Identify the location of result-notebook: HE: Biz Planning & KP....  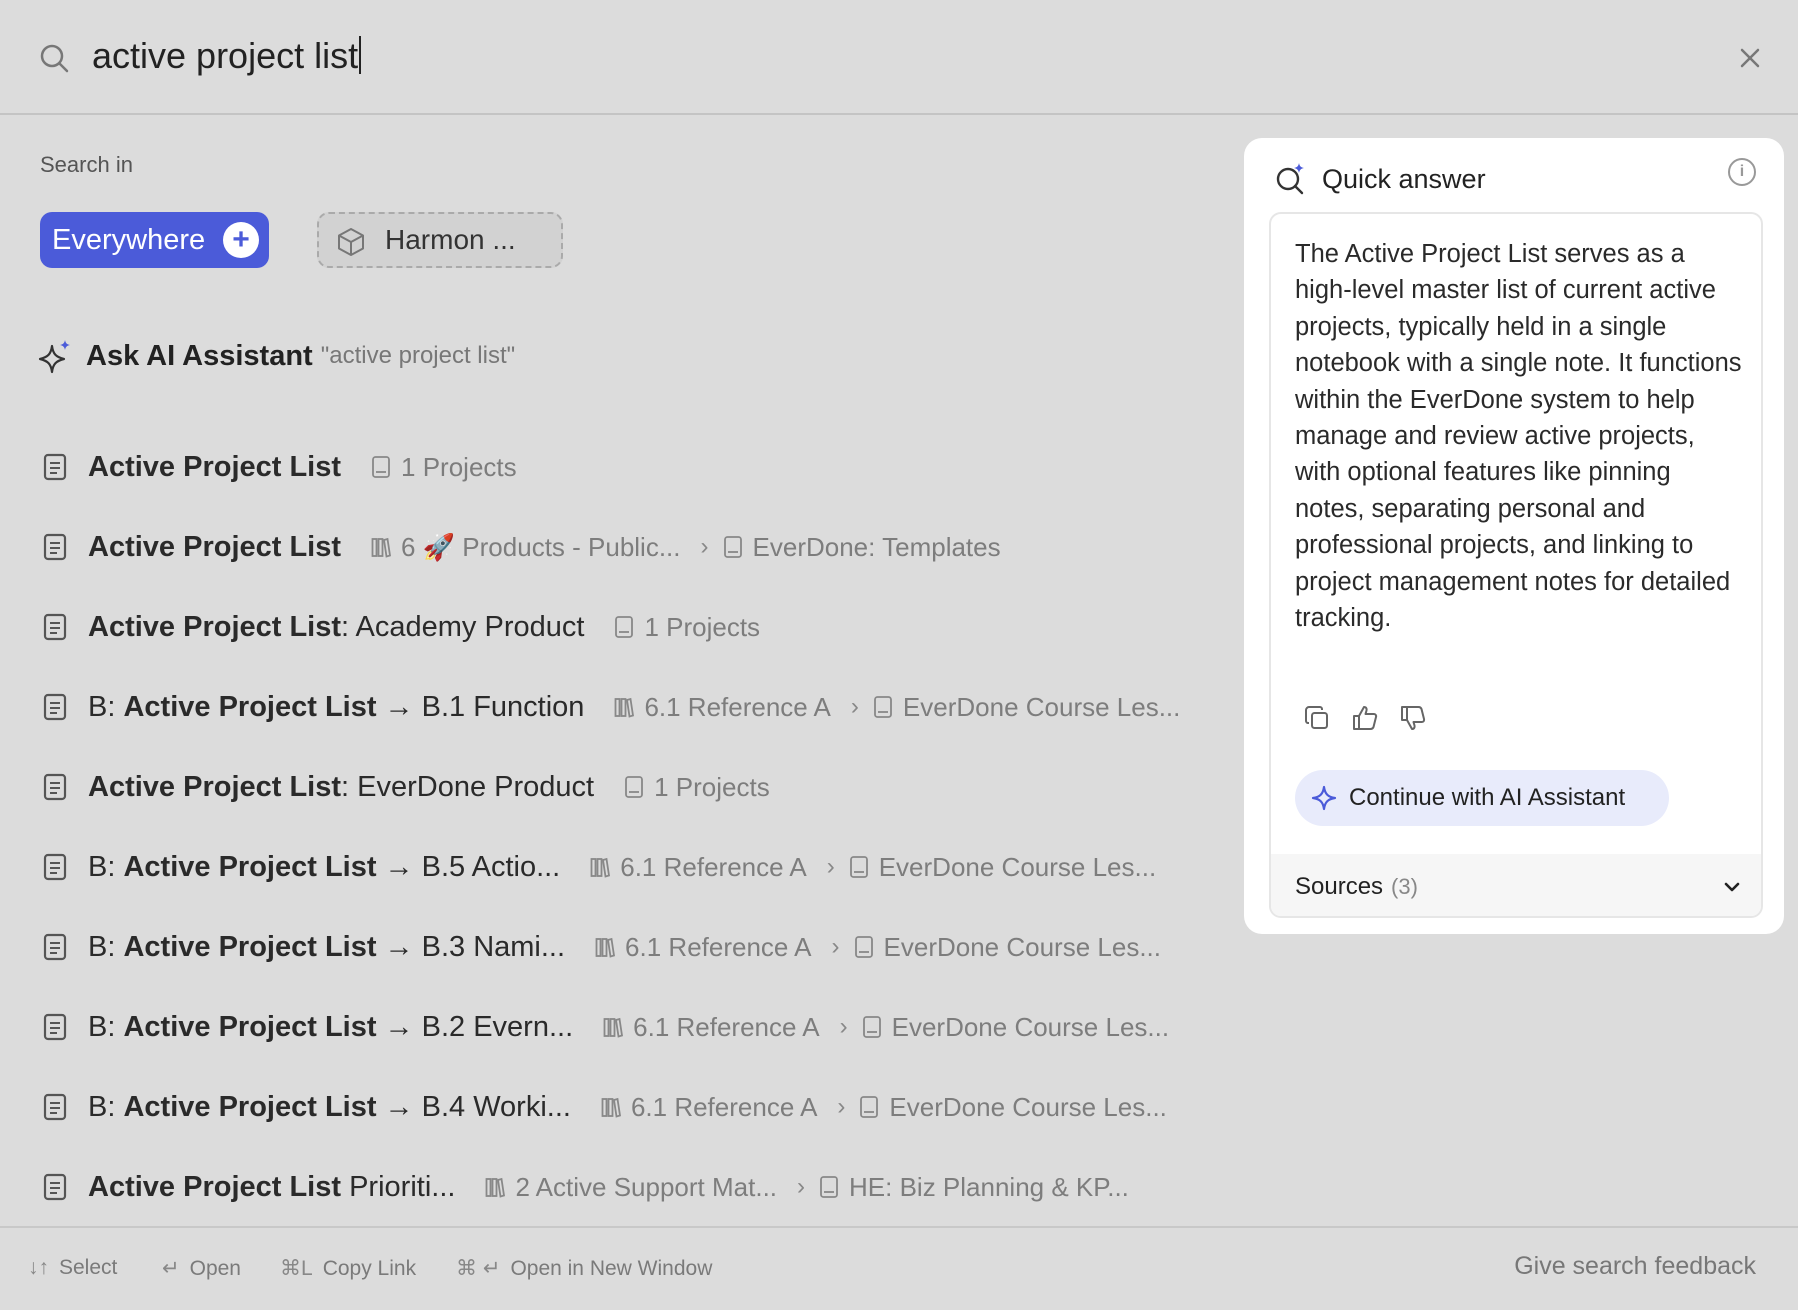
(989, 1186).